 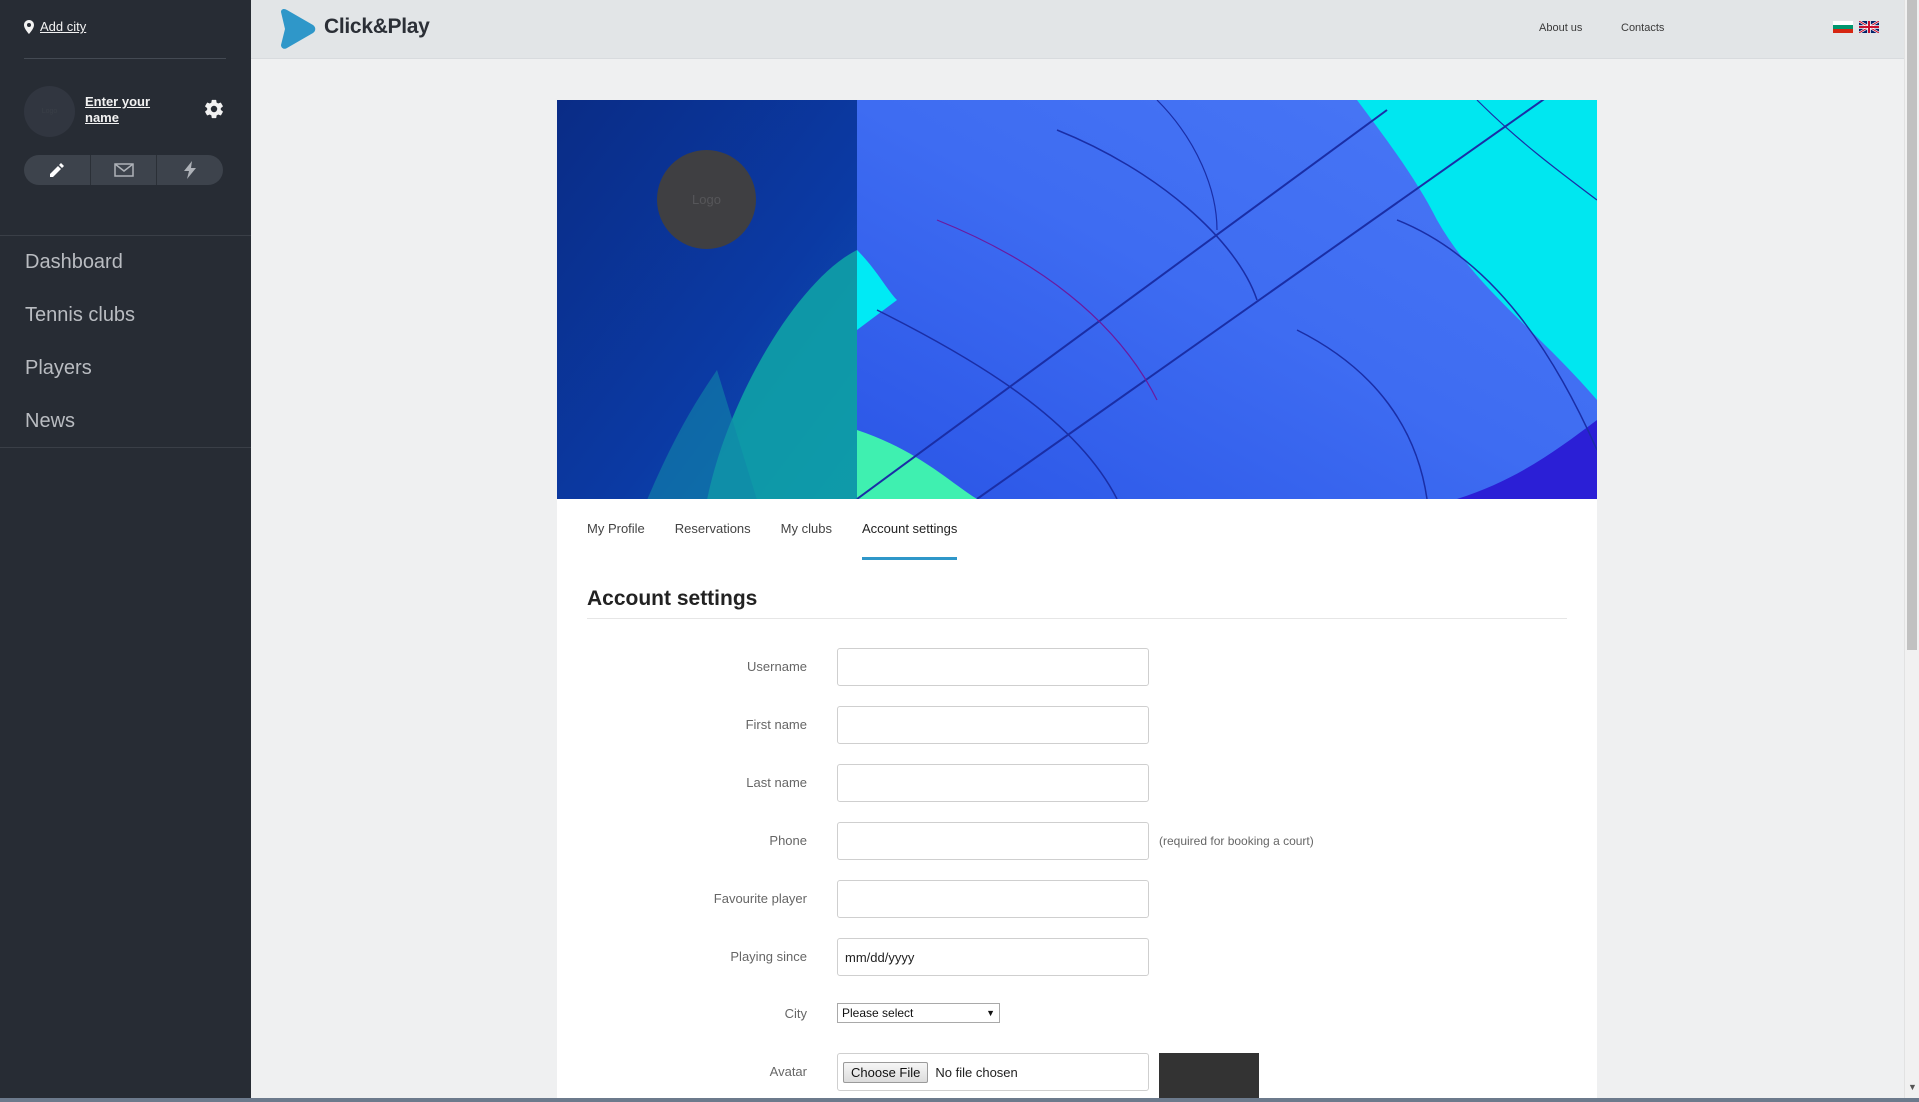 I want to click on file-status: No file chosen, so click(x=976, y=1072).